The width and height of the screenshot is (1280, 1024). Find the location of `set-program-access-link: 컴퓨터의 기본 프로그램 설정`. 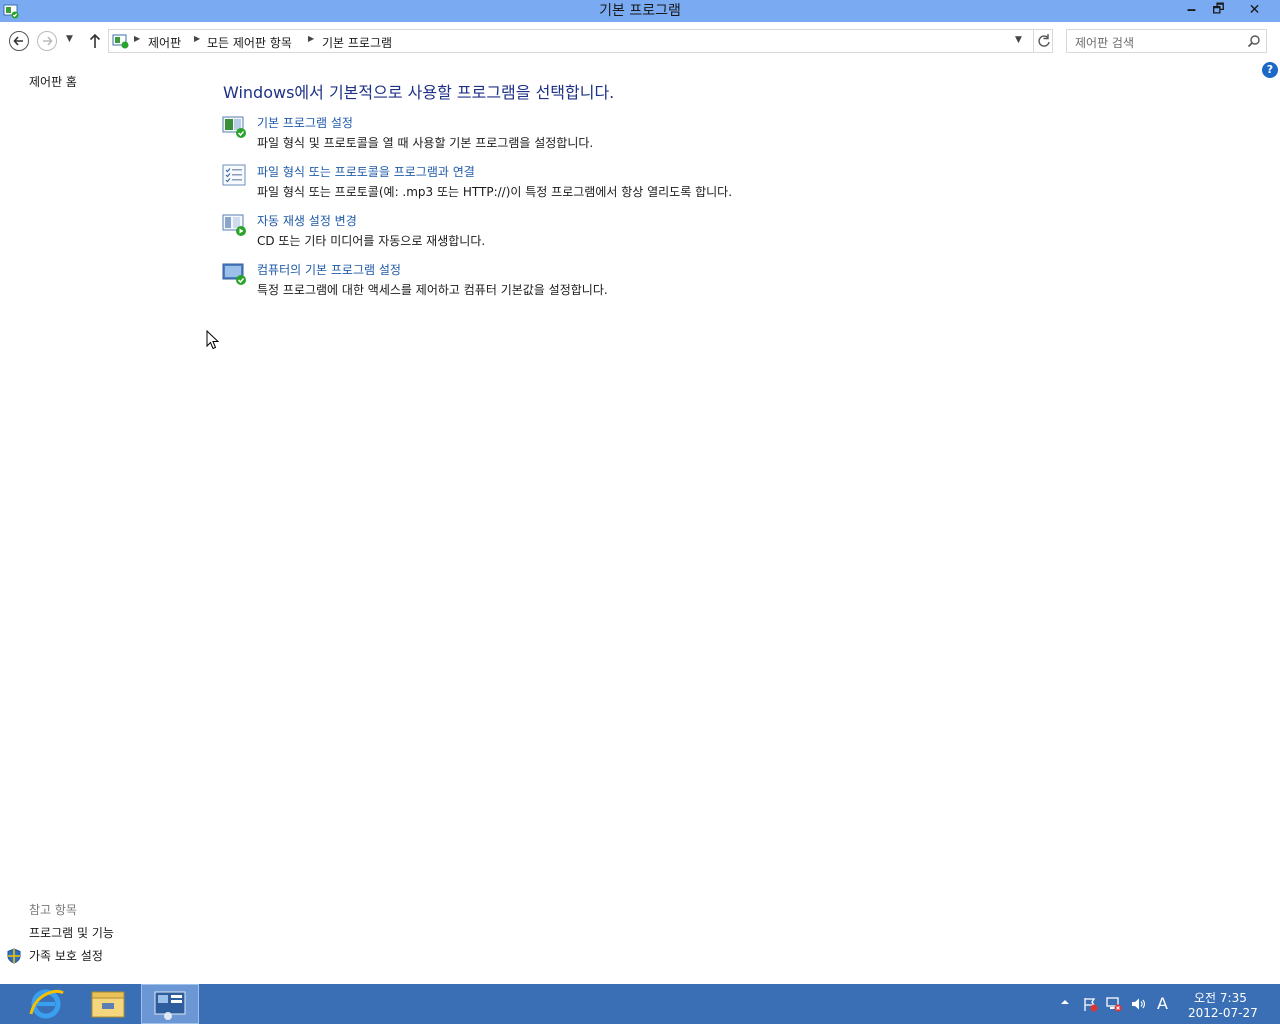

set-program-access-link: 컴퓨터의 기본 프로그램 설정 is located at coordinates (329, 269).